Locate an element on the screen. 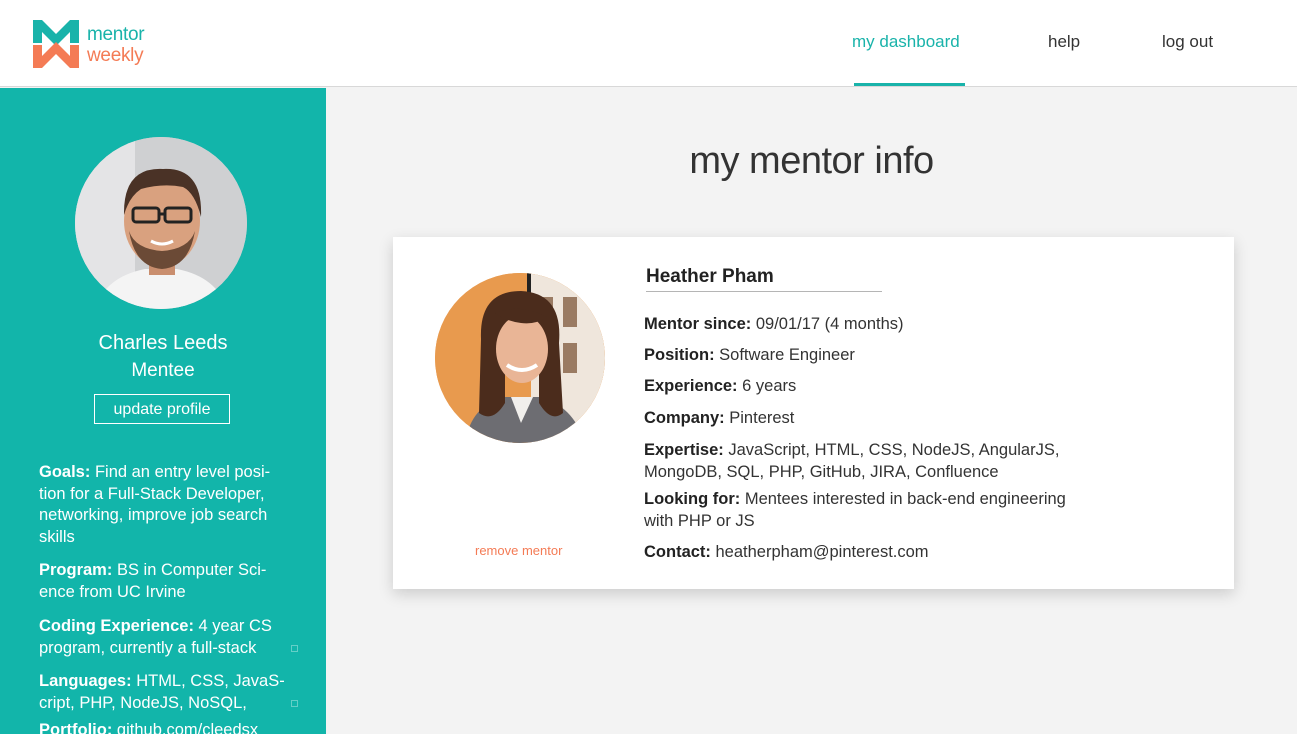  position-field: Position: Software Engineer is located at coordinates (879, 356).